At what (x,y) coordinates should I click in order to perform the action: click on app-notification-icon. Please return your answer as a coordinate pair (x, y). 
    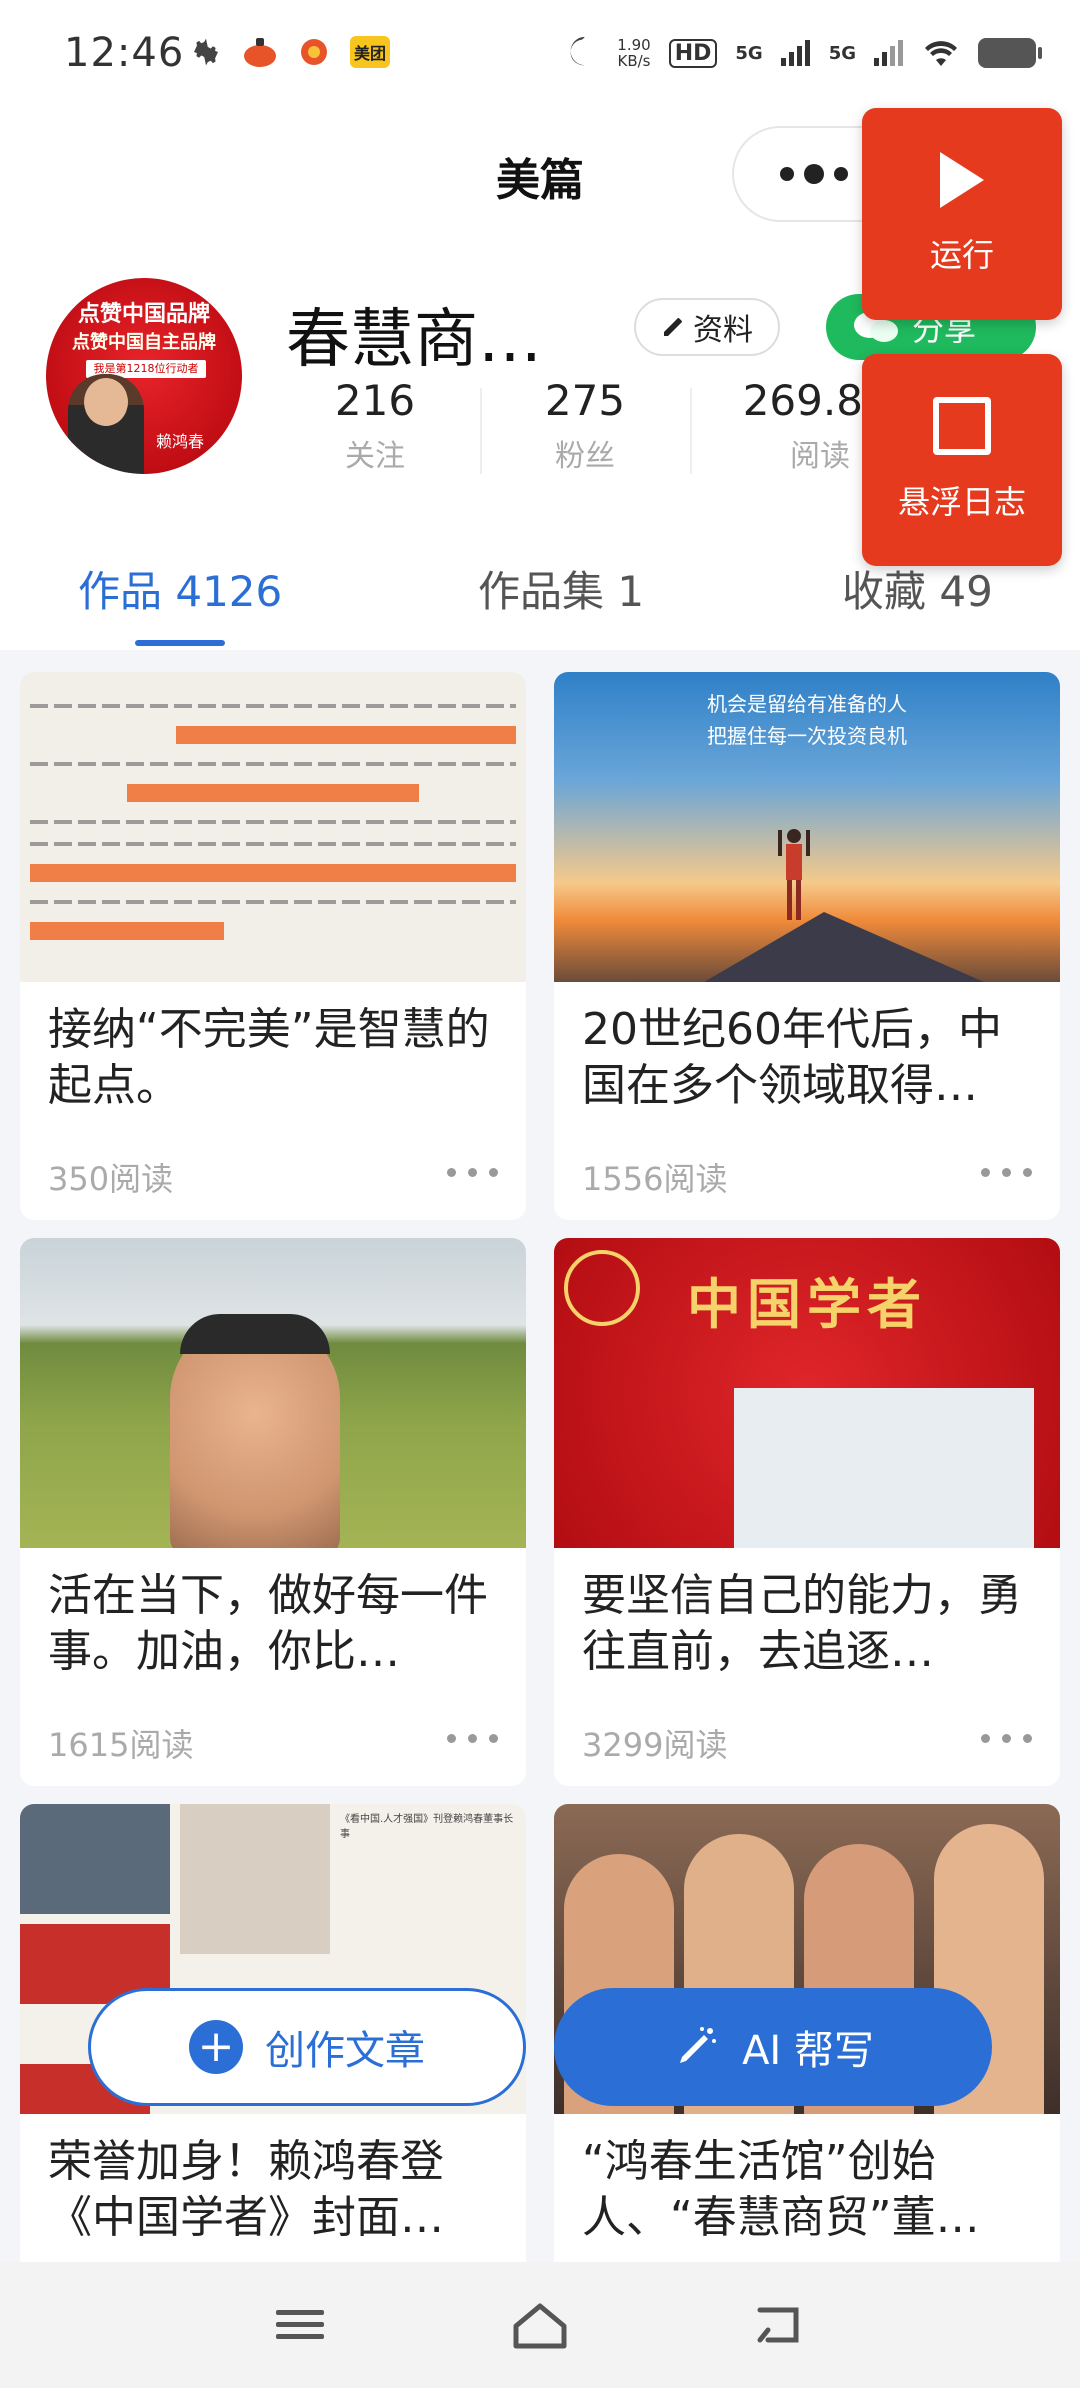
    Looking at the image, I should click on (260, 52).